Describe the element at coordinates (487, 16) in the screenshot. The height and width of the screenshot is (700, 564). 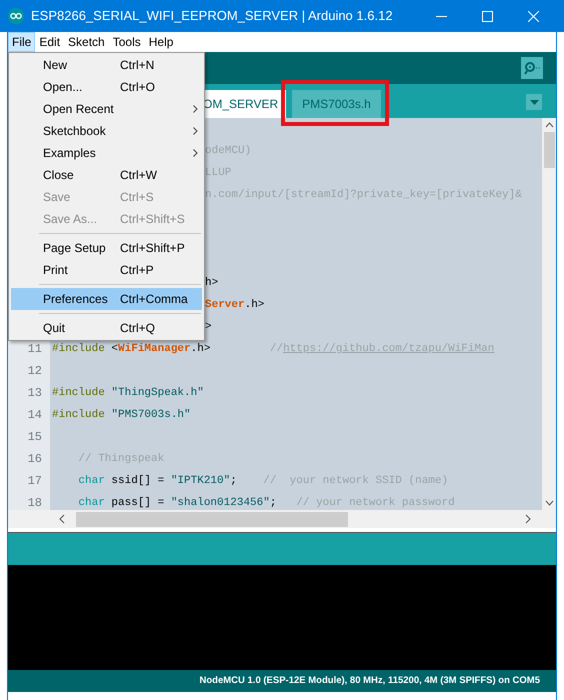
I see `maximize-icon` at that location.